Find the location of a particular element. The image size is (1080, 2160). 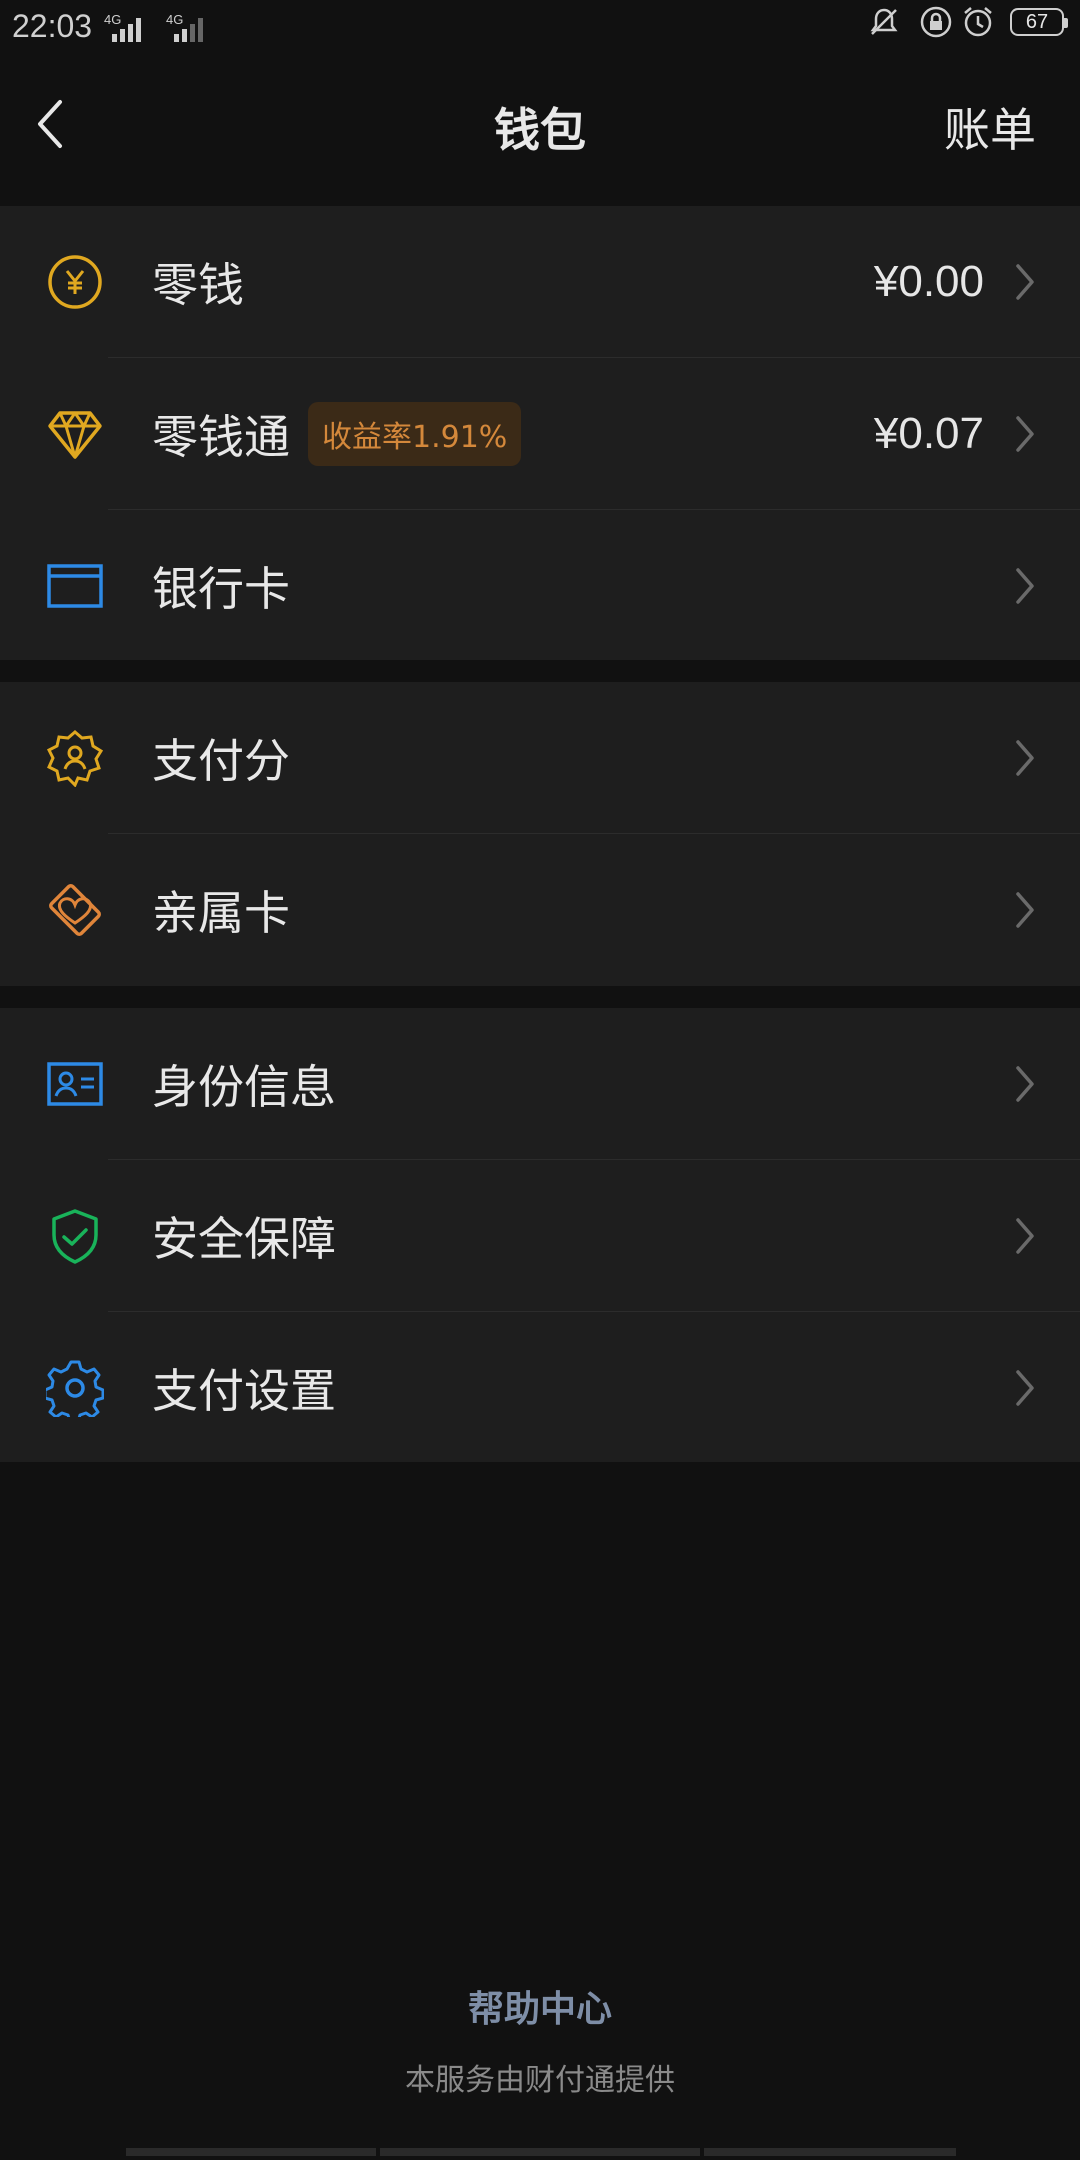

menu-item-identity: 身份信息 is located at coordinates (540, 1084).